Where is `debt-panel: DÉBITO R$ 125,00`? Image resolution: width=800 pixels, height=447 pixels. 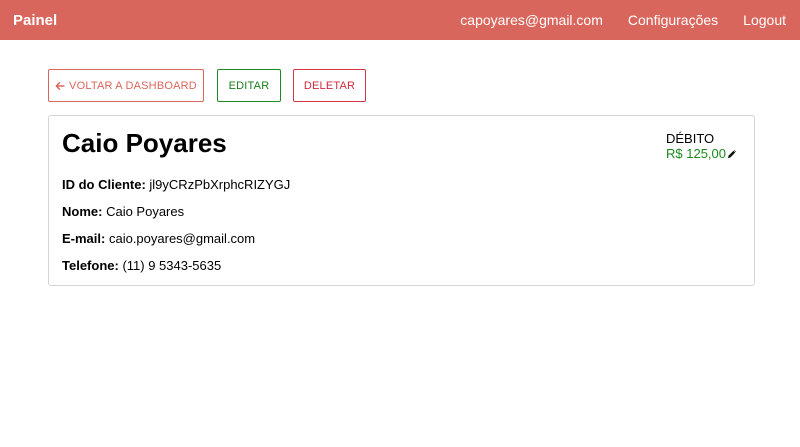
debt-panel: DÉBITO R$ 125,00 is located at coordinates (706, 146).